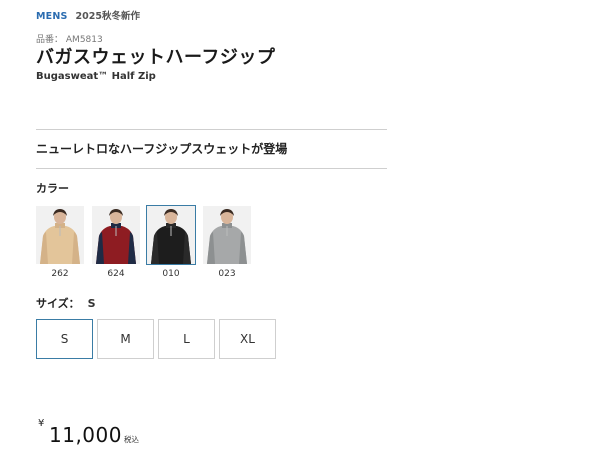 The width and height of the screenshot is (600, 450). I want to click on color-code-010: 010, so click(171, 274).